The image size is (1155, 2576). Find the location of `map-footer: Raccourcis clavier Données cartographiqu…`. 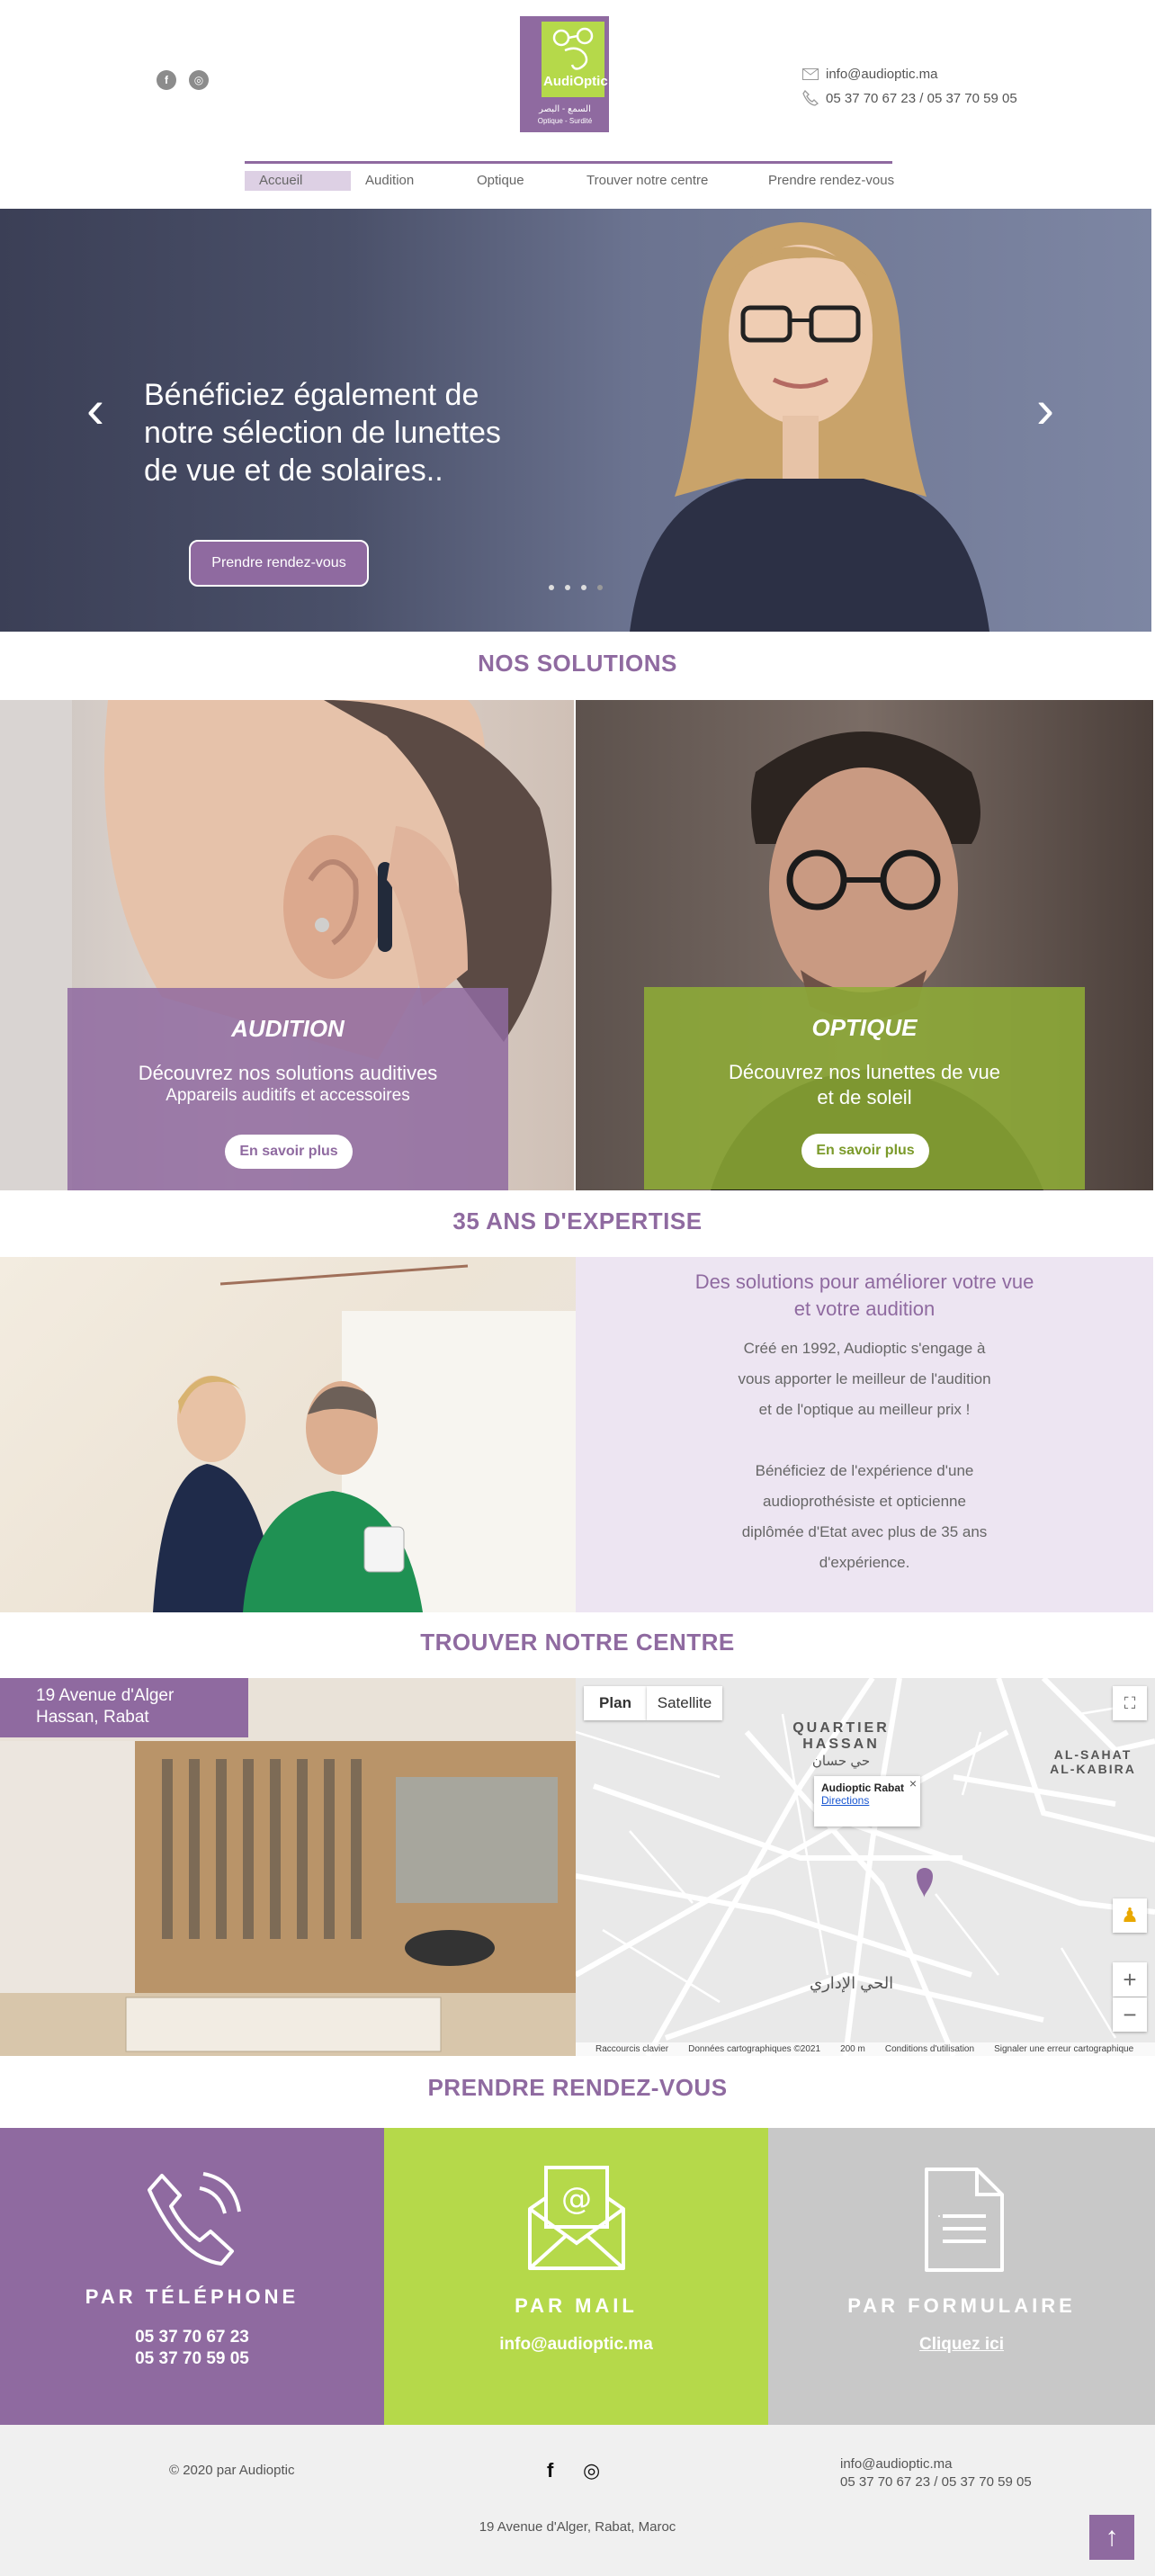

map-footer: Raccourcis clavier Données cartographiqu… is located at coordinates (865, 2049).